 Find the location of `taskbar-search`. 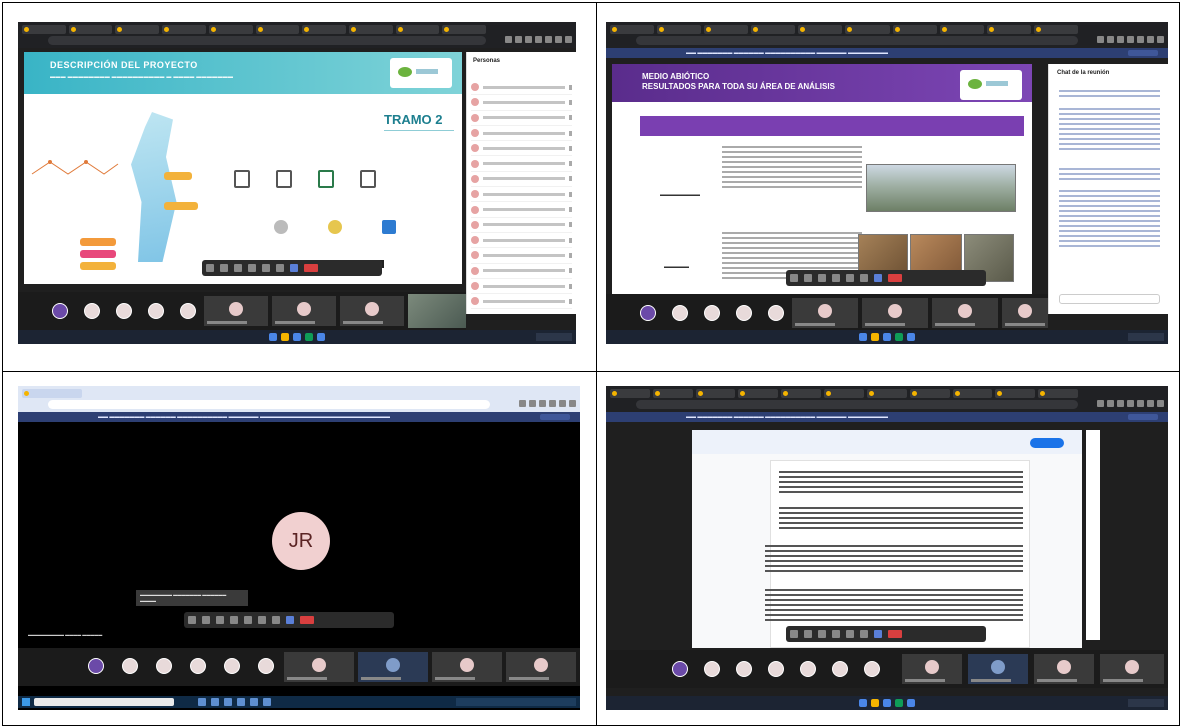

taskbar-search is located at coordinates (104, 702).